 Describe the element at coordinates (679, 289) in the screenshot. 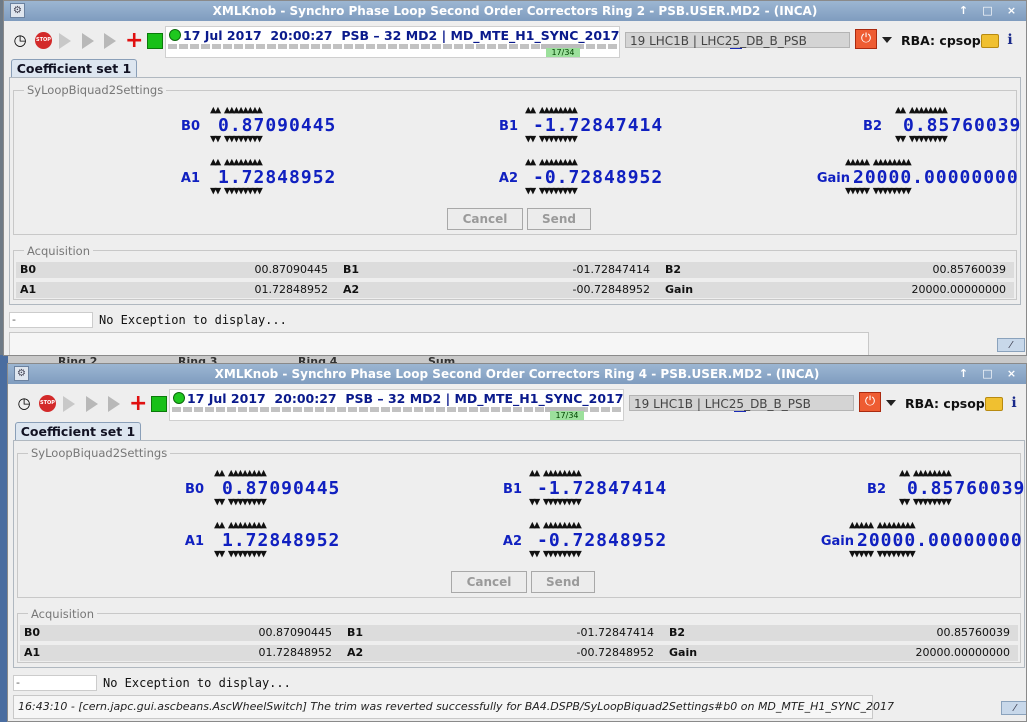

I see `acquisition-label: Gain` at that location.